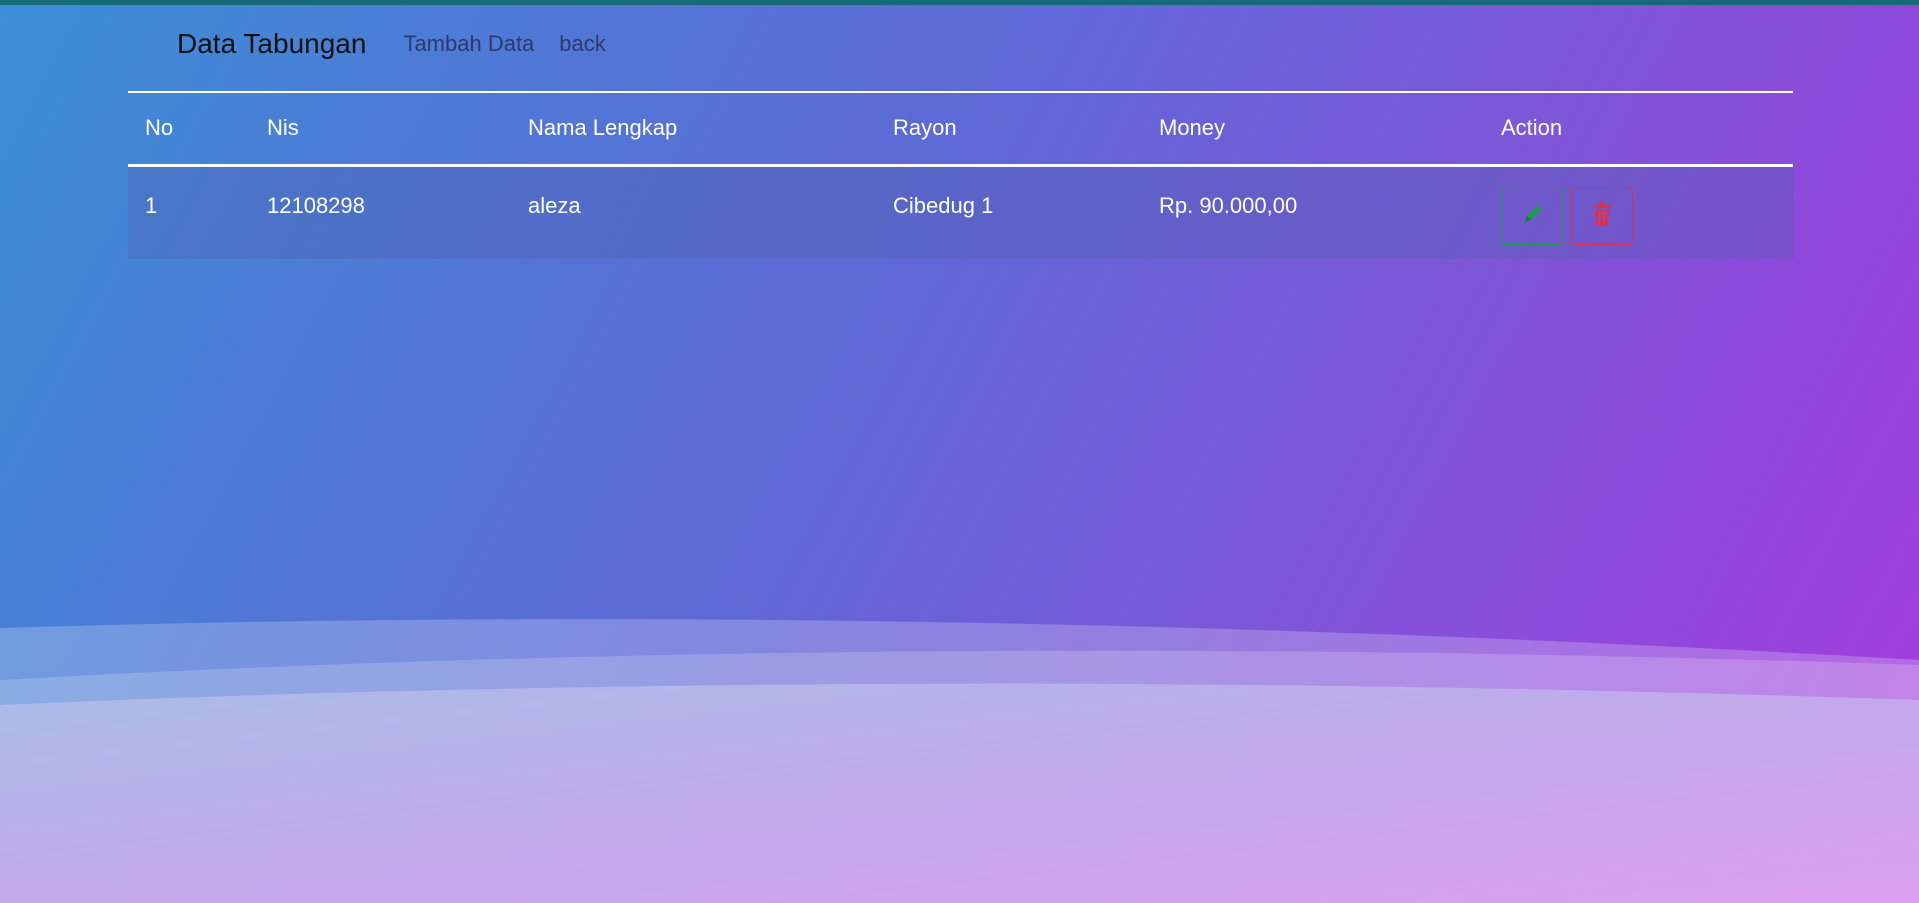 This screenshot has height=903, width=1919. I want to click on navbar: Data Tabungan Tambah Data back, so click(960, 48).